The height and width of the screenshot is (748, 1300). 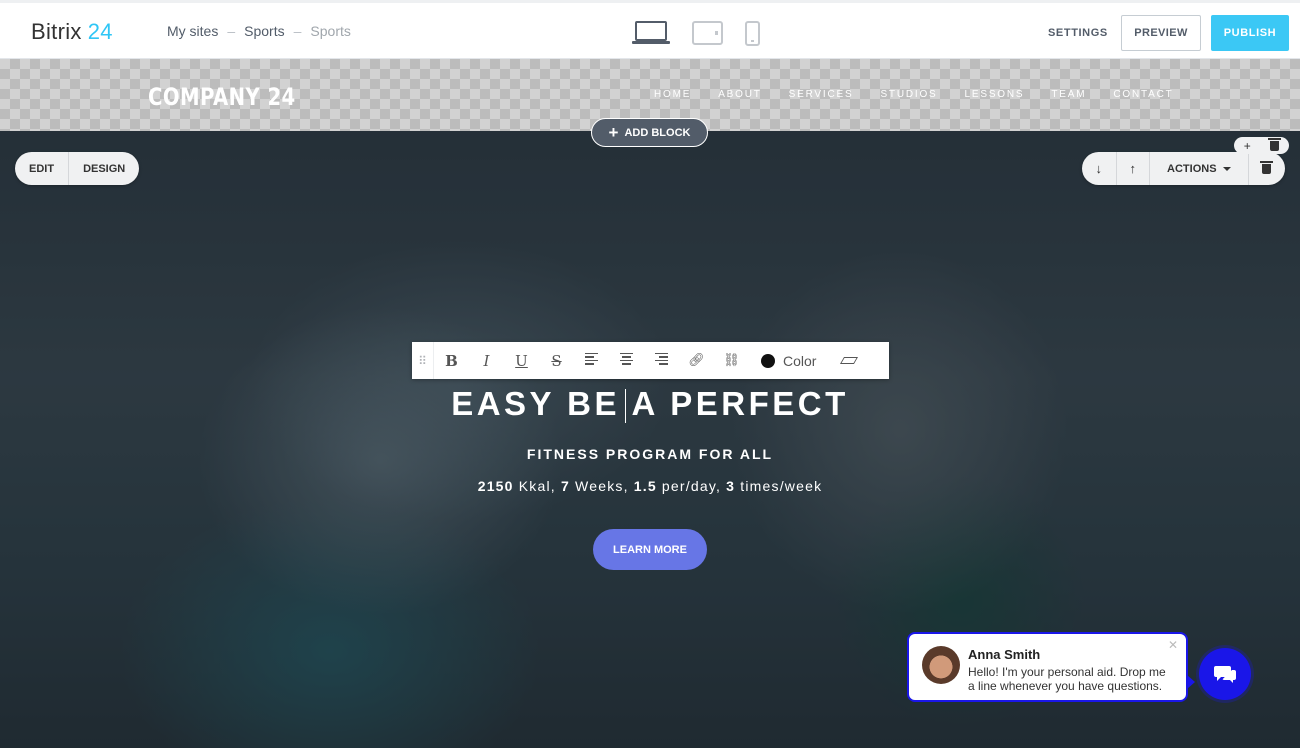 I want to click on move-up-icon: ↑, so click(x=1132, y=168).